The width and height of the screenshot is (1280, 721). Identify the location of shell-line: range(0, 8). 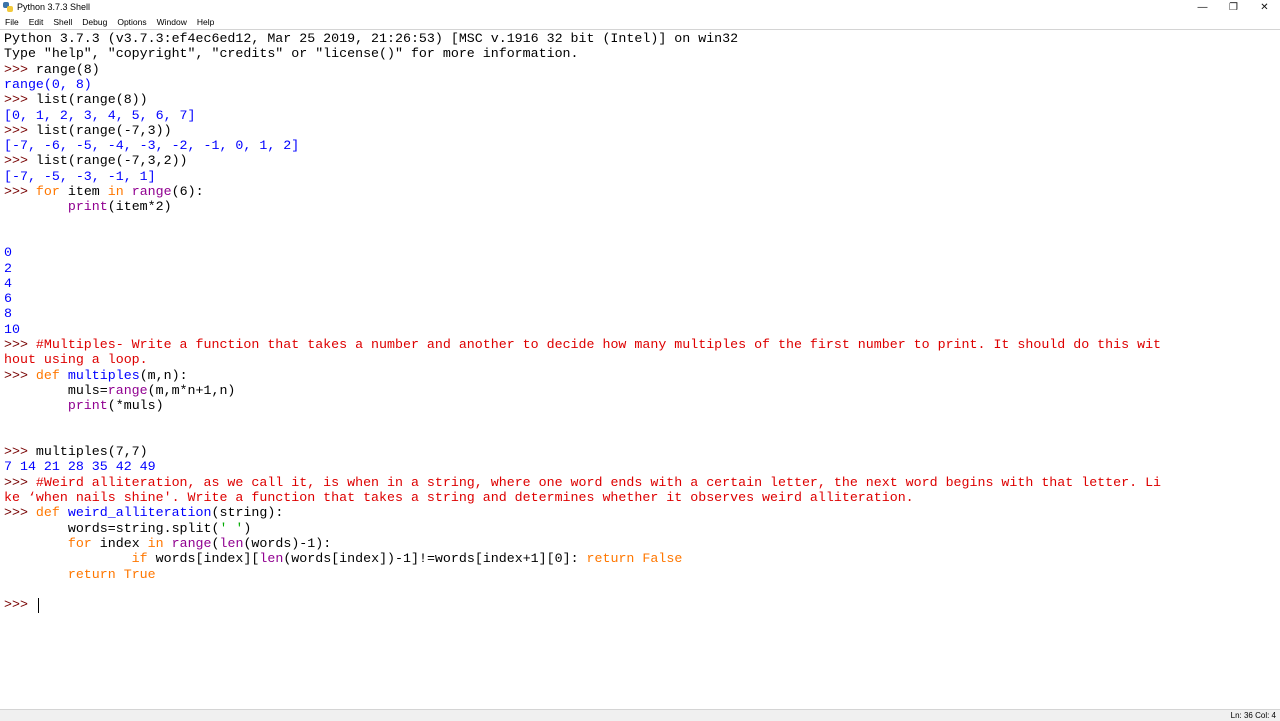
(48, 84).